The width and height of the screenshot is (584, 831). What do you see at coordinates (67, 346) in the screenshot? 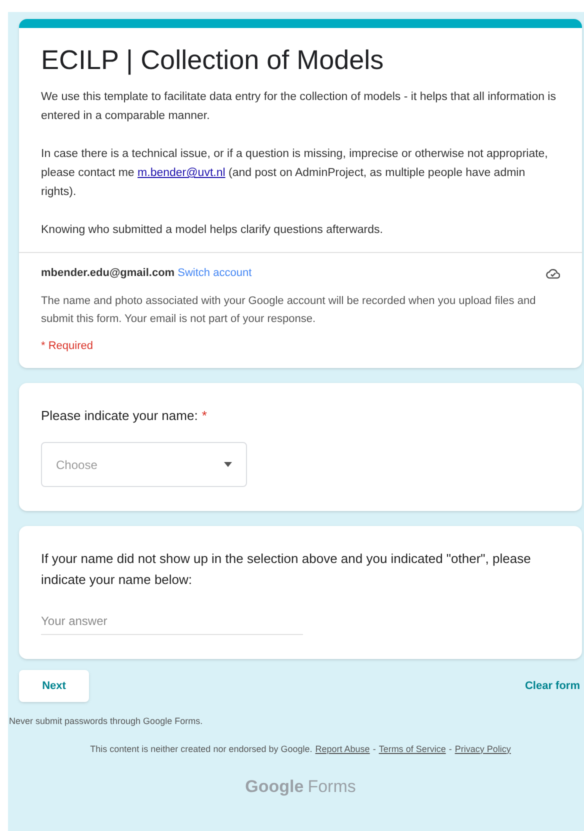
I see `required-note: * Required` at bounding box center [67, 346].